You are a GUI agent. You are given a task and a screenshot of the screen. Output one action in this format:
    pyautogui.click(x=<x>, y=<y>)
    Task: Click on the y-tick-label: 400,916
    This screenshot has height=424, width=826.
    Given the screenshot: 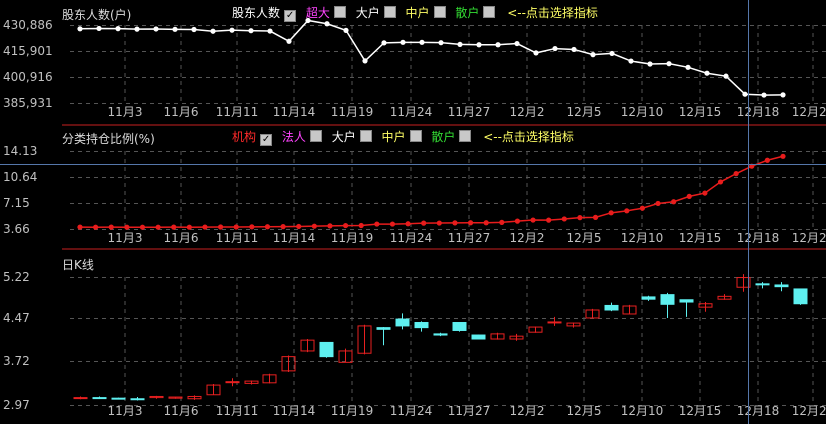 What is the action you would take?
    pyautogui.click(x=28, y=77)
    